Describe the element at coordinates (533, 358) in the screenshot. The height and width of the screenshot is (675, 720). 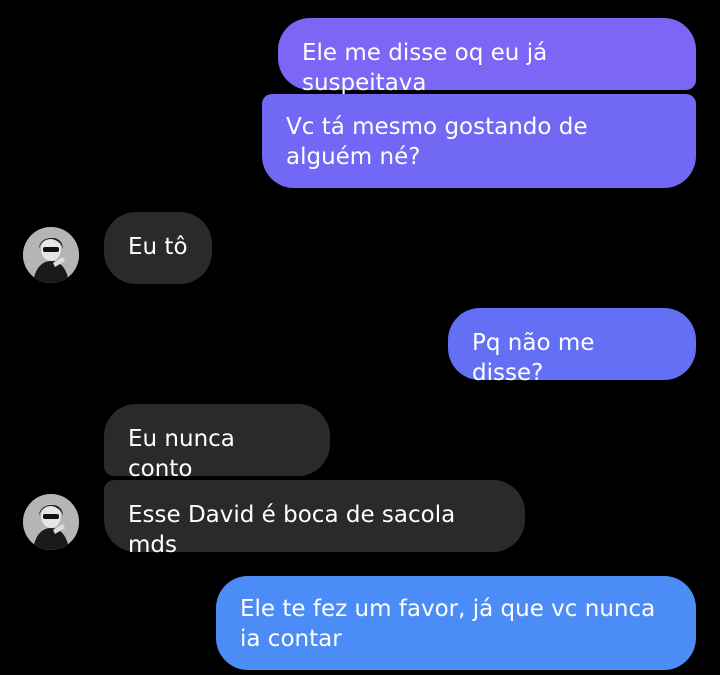
I see `message-text: Pq não me disse?` at that location.